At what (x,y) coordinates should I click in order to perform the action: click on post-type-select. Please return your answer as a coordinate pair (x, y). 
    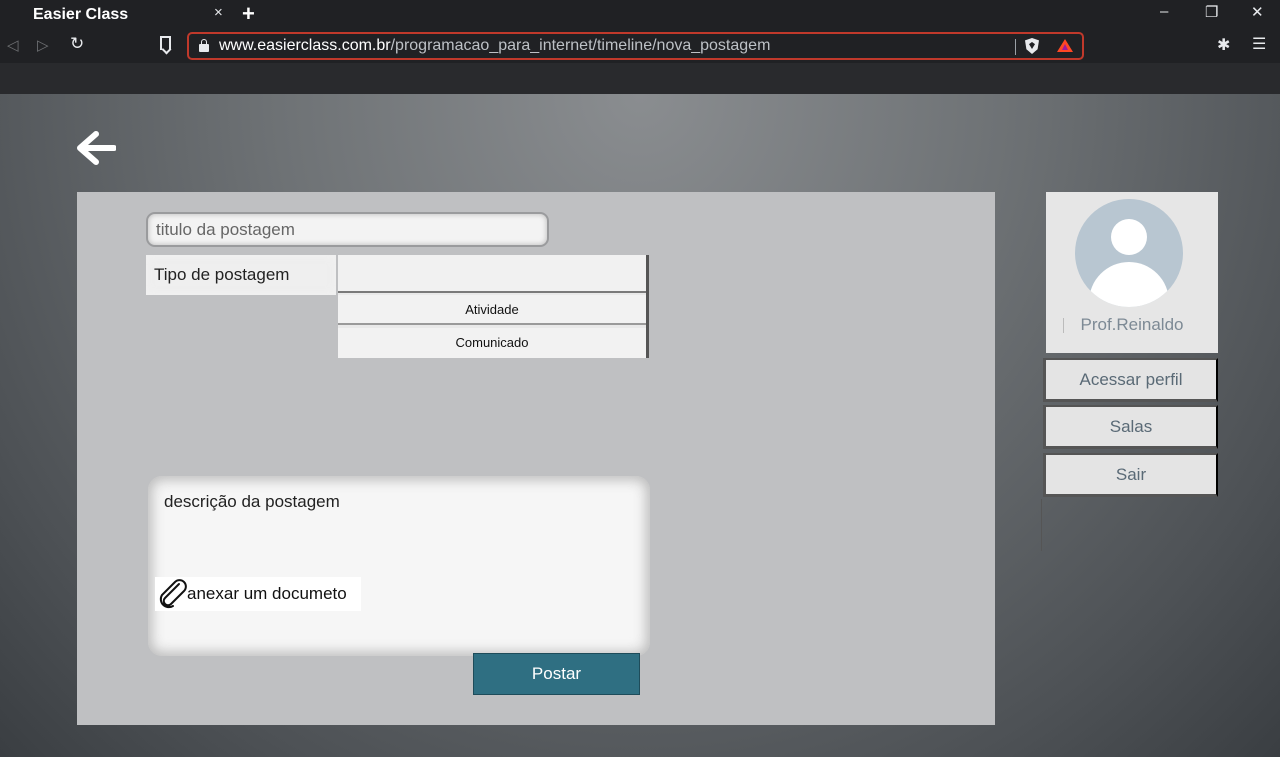
    Looking at the image, I should click on (492, 274).